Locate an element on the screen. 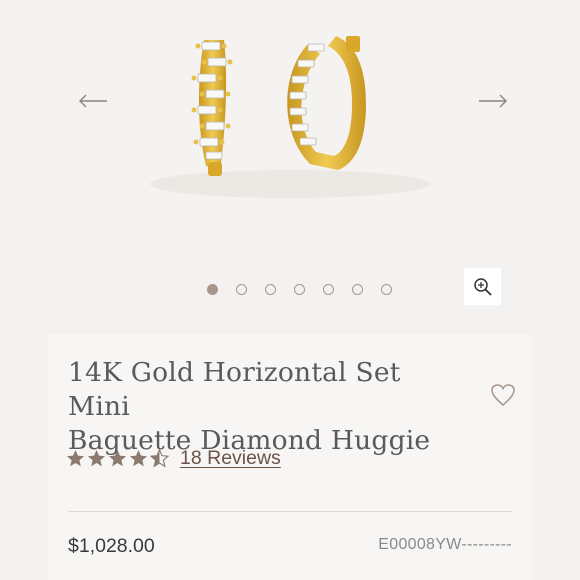  previous-image-button is located at coordinates (93, 101).